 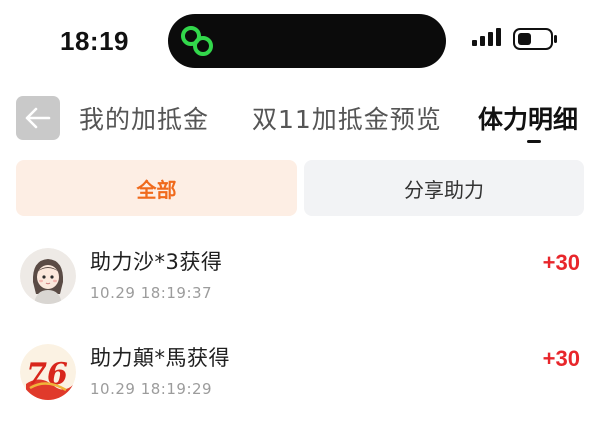 I want to click on record-time: 10.29 18:19:37, so click(x=151, y=293).